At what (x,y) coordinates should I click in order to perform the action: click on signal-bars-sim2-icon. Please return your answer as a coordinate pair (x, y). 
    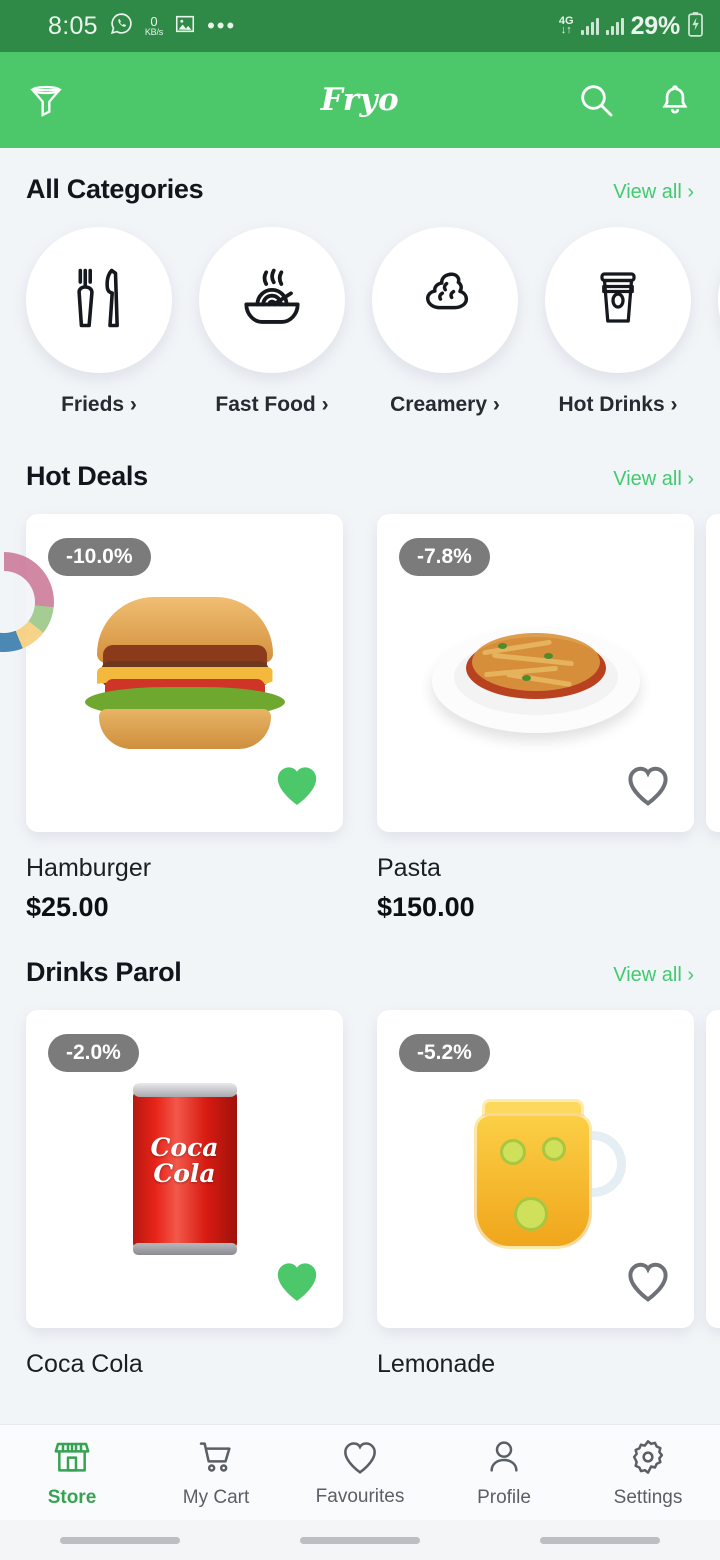
    Looking at the image, I should click on (614, 26).